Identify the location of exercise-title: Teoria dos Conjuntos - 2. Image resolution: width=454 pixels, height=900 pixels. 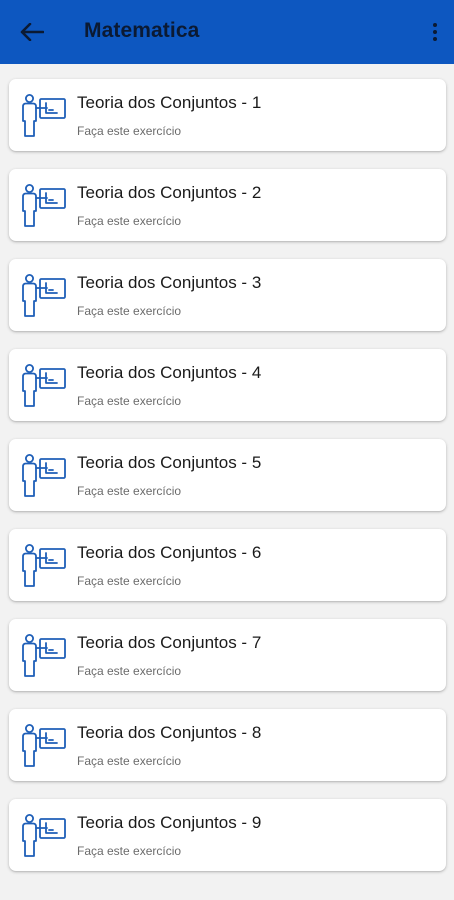
(169, 192).